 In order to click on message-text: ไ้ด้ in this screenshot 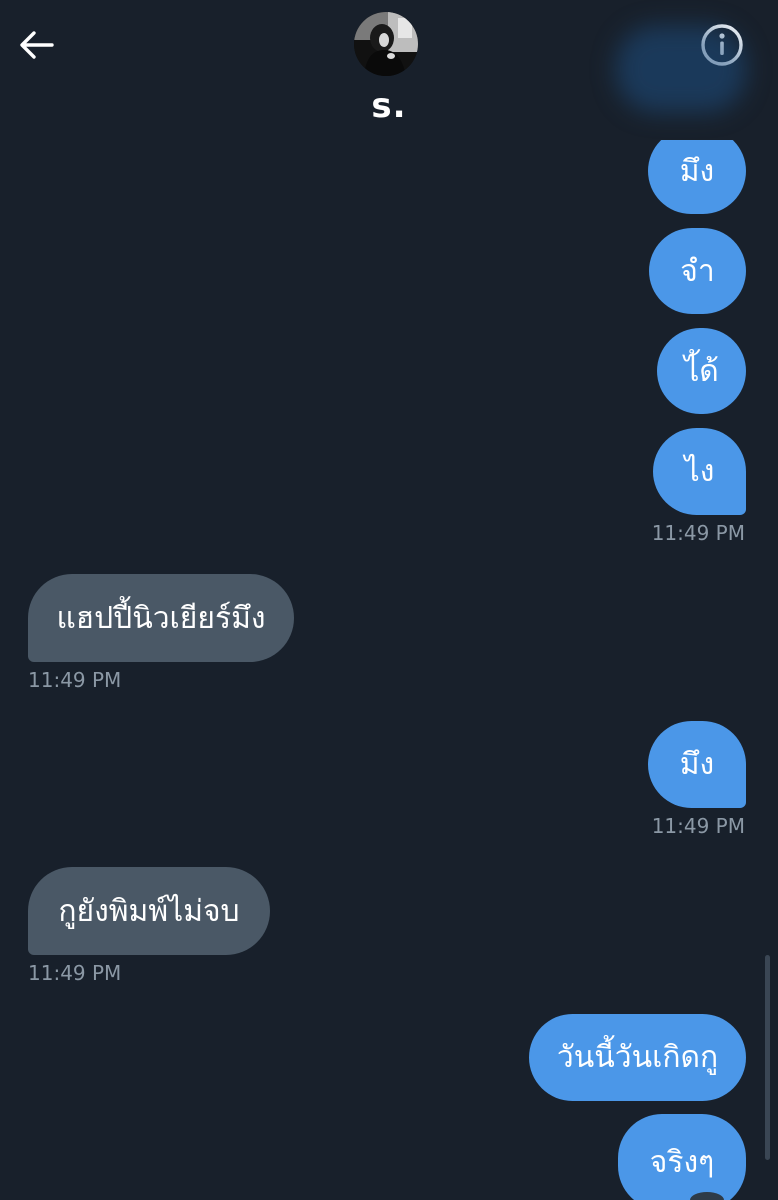, I will do `click(701, 371)`.